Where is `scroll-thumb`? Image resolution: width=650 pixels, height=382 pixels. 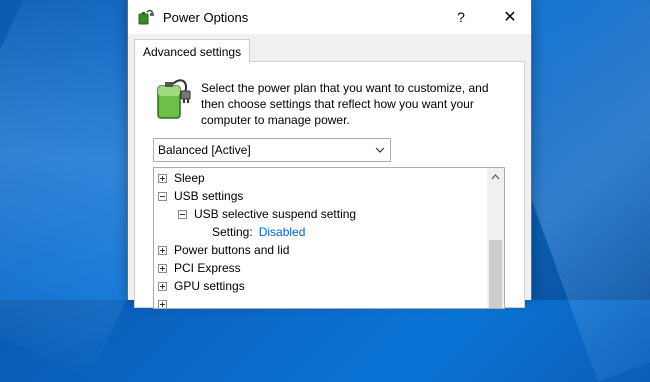 scroll-thumb is located at coordinates (495, 274).